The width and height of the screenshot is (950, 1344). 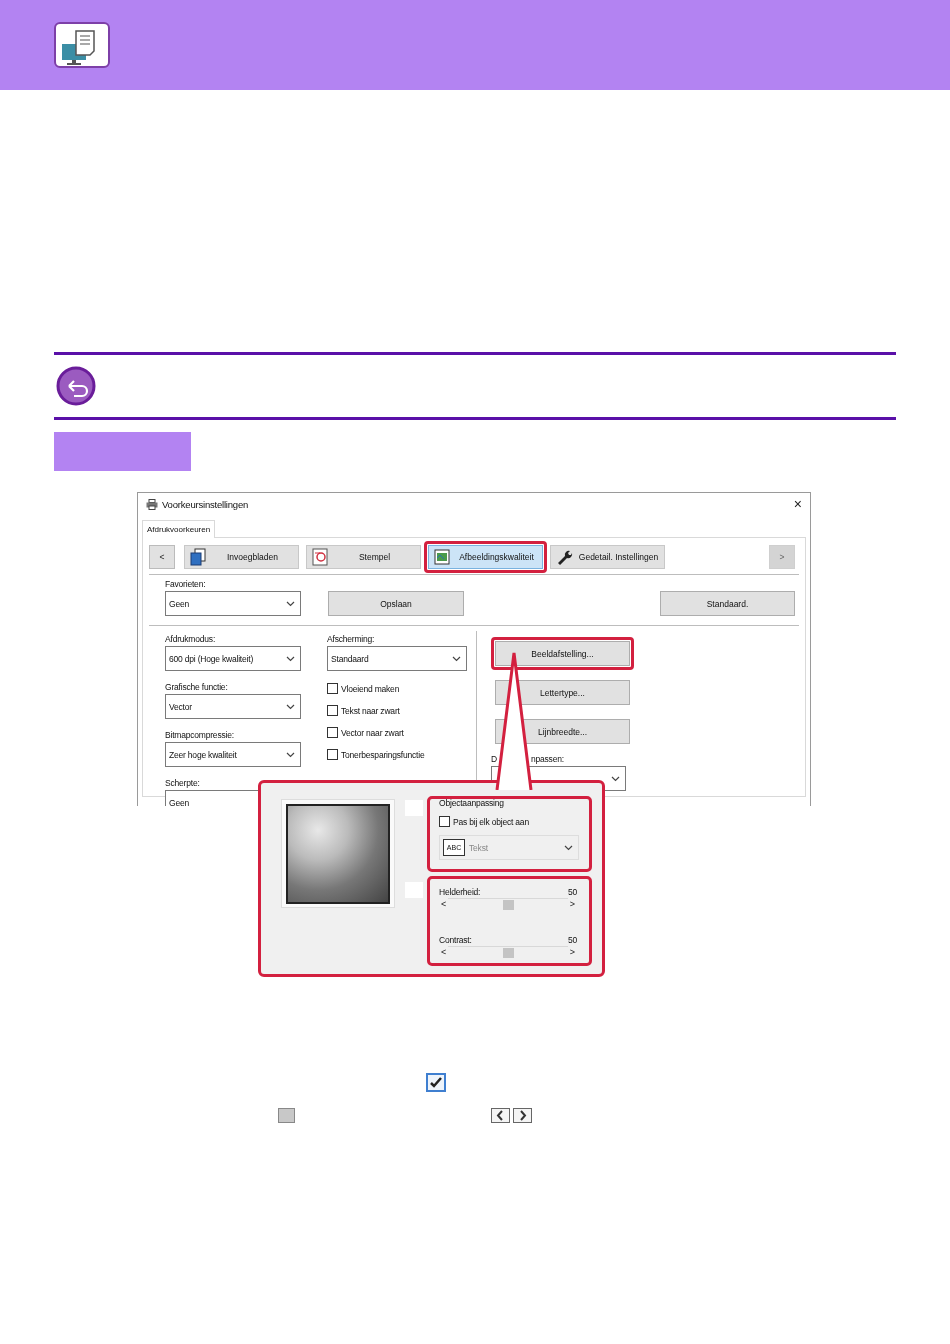 I want to click on group-title: Objectaanpassing, so click(x=472, y=803).